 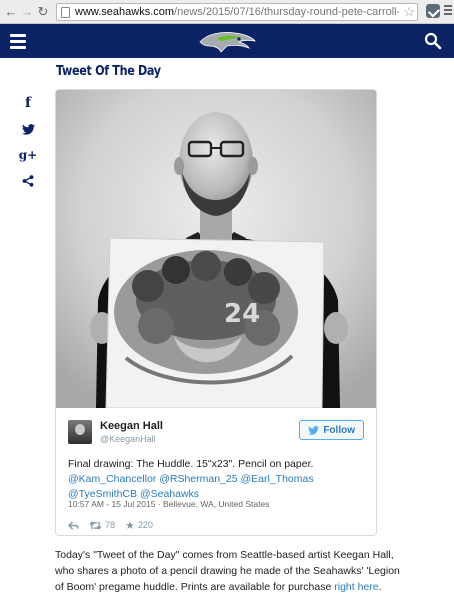 I want to click on reload-icon: ↻, so click(x=43, y=12).